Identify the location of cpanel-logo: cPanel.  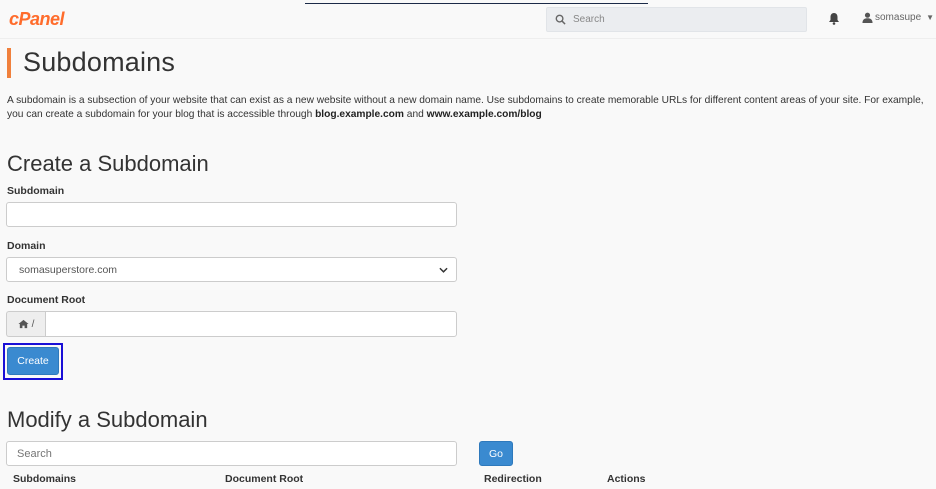
(37, 19).